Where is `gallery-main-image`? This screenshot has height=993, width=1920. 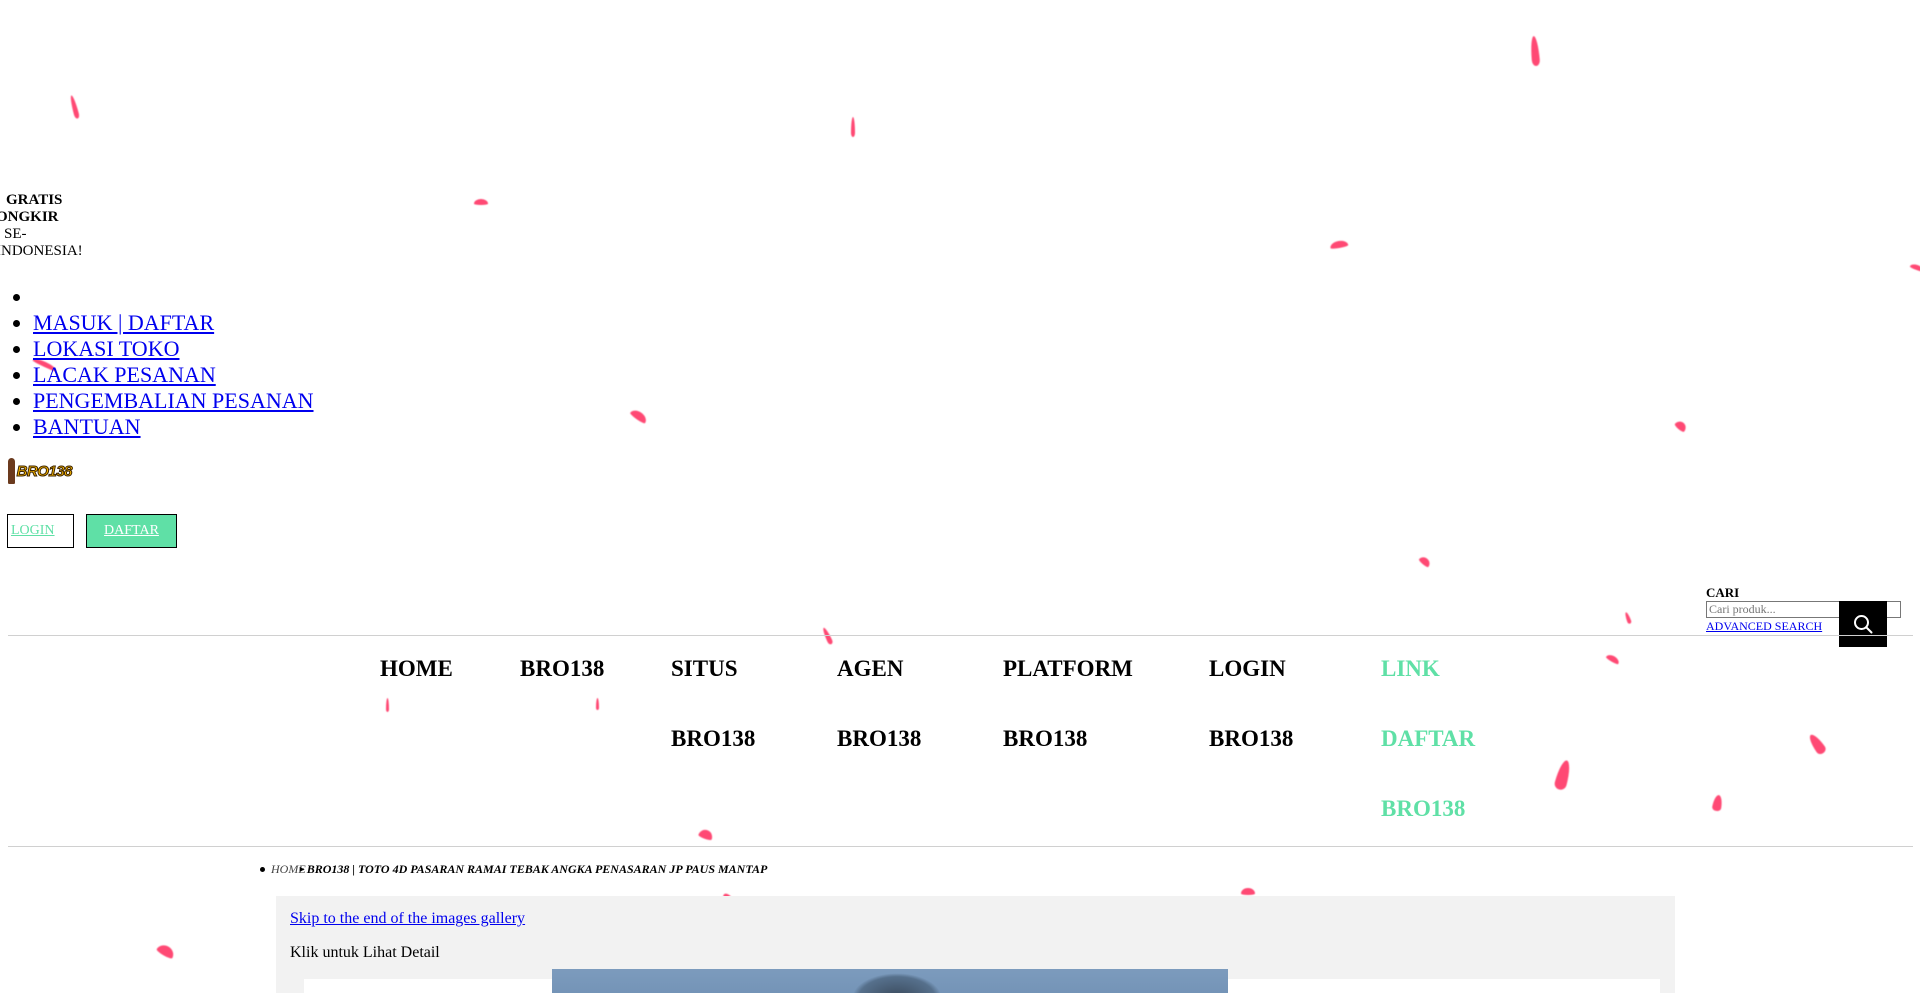
gallery-main-image is located at coordinates (890, 981).